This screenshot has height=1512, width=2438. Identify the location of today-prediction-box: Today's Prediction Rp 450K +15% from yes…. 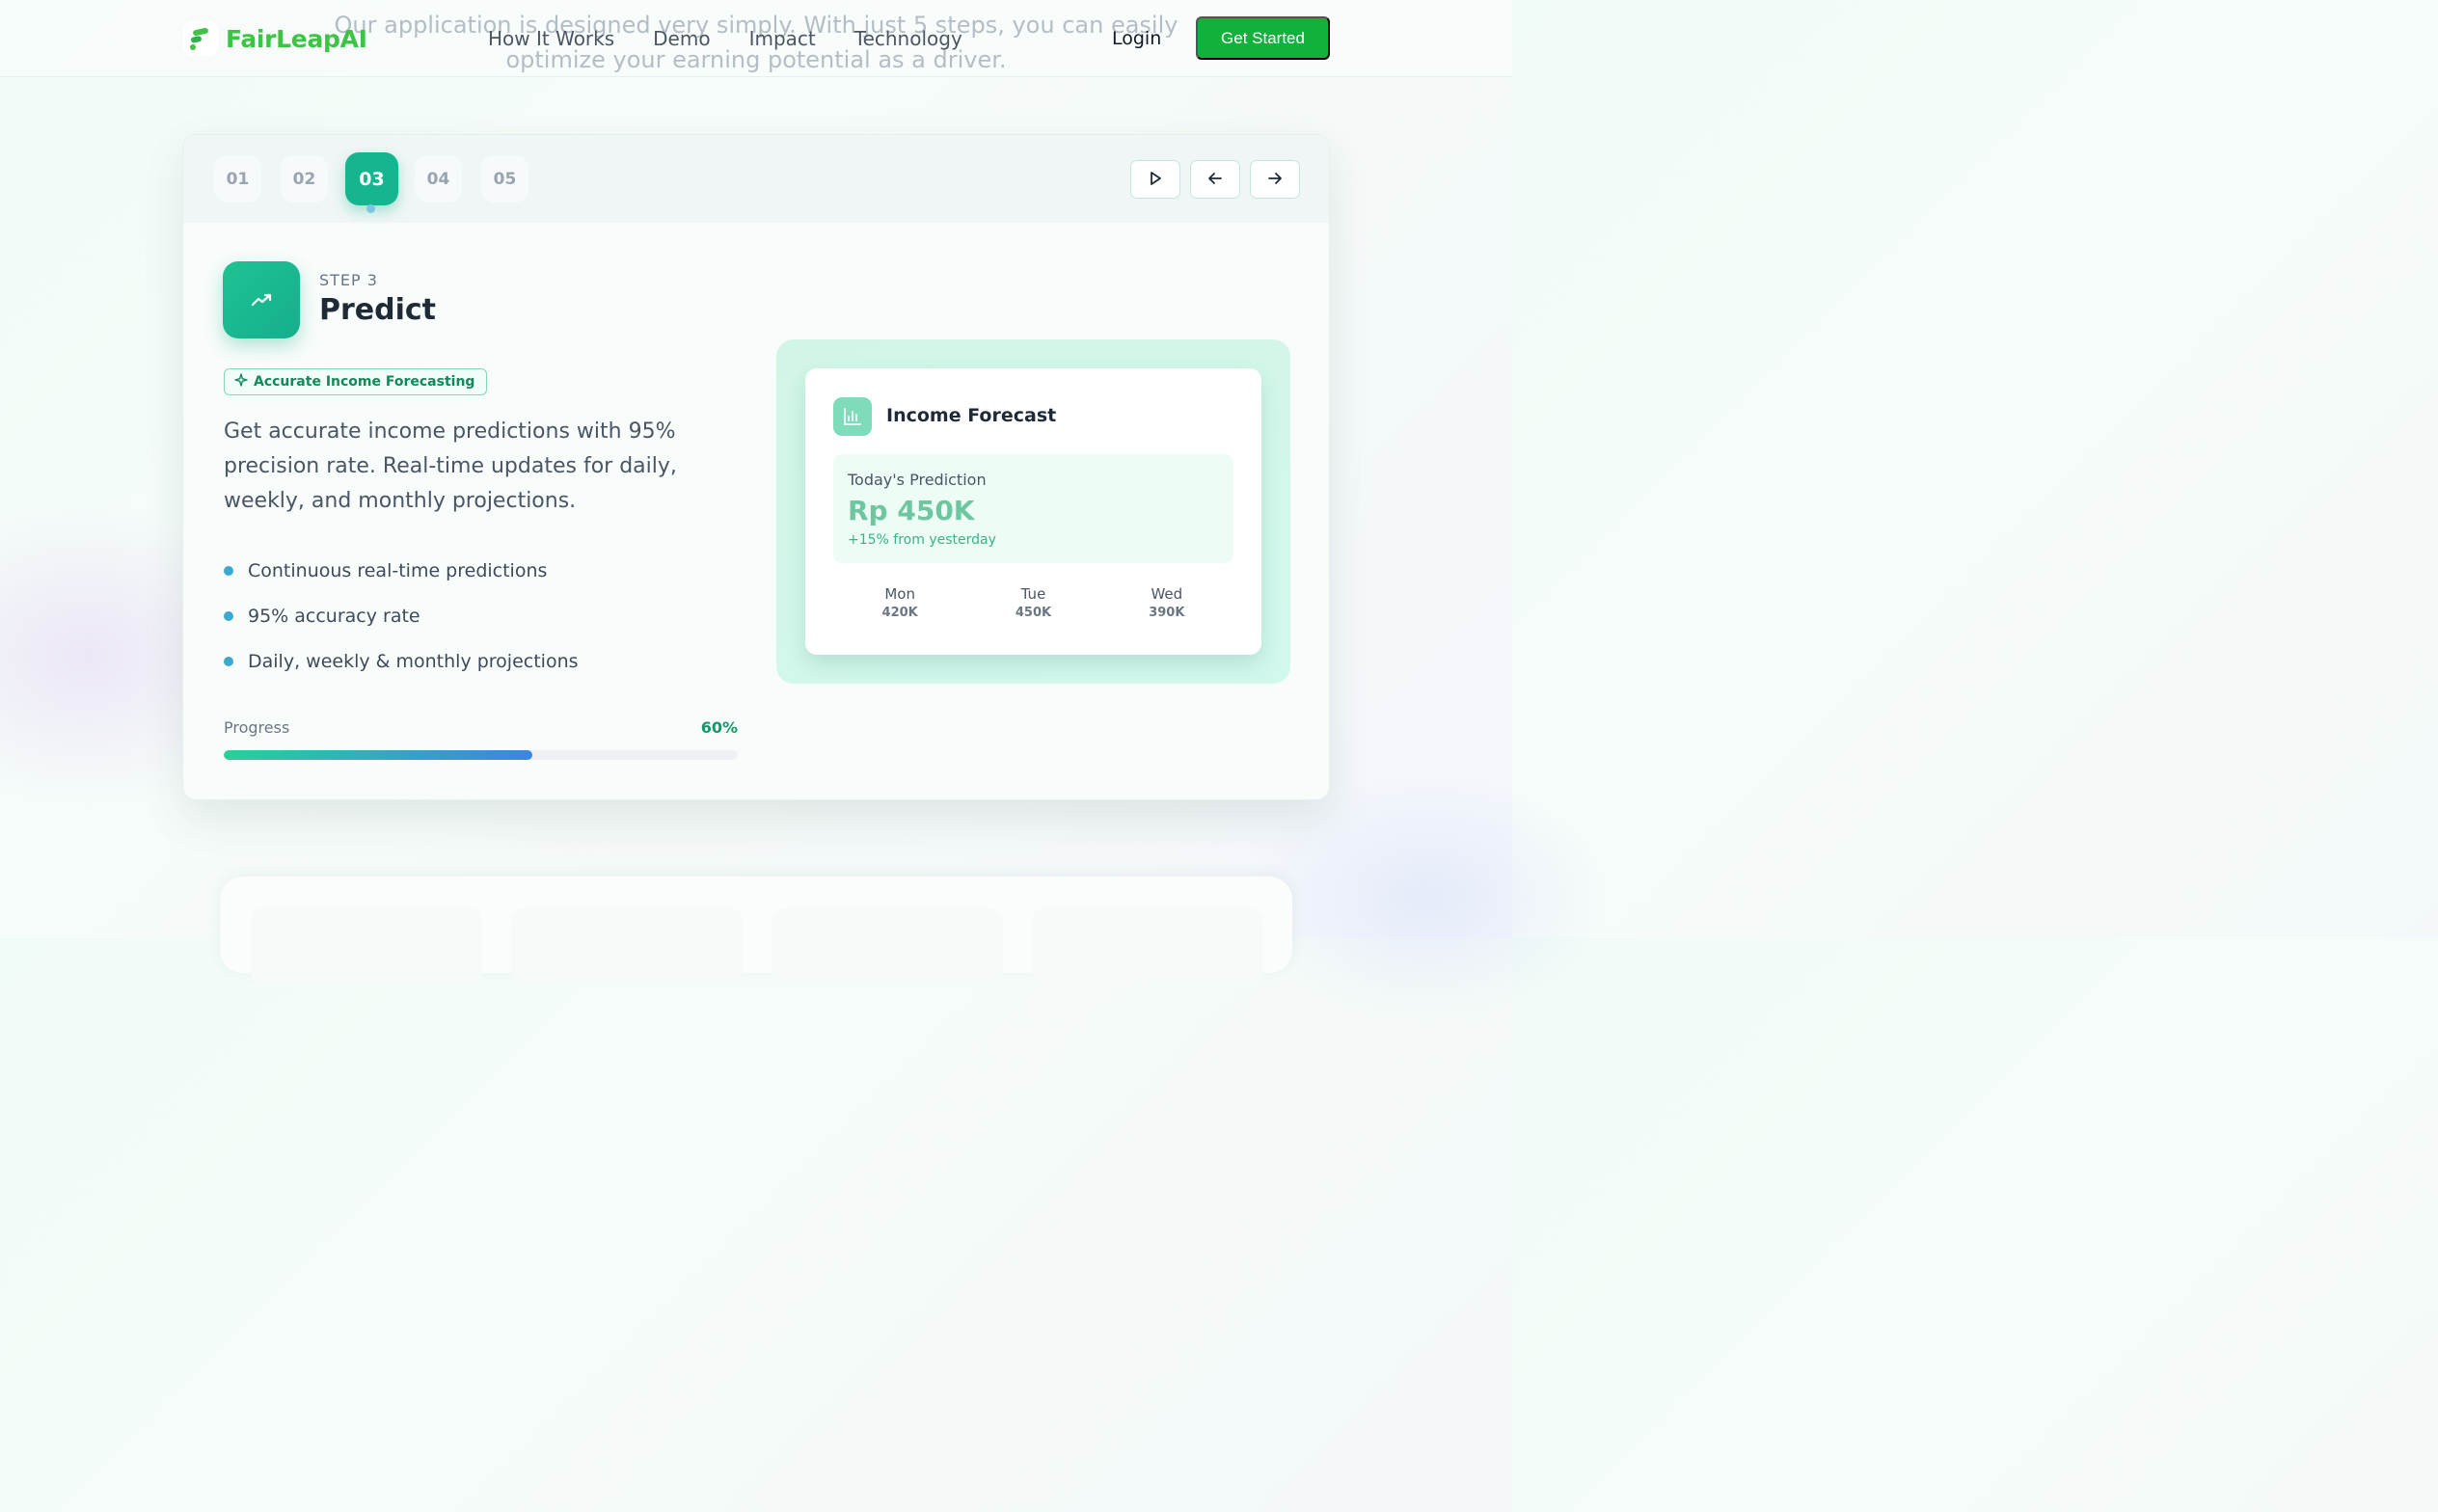
(1033, 508).